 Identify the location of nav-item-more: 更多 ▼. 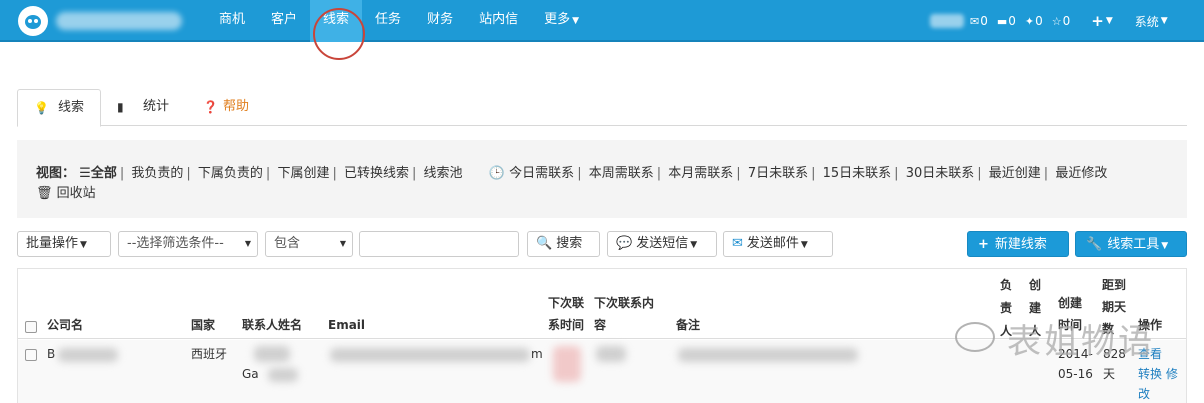
(561, 21).